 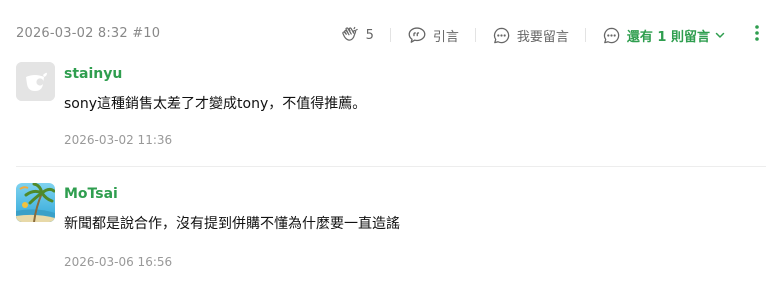 I want to click on reply-button: 我要留言, so click(x=530, y=35).